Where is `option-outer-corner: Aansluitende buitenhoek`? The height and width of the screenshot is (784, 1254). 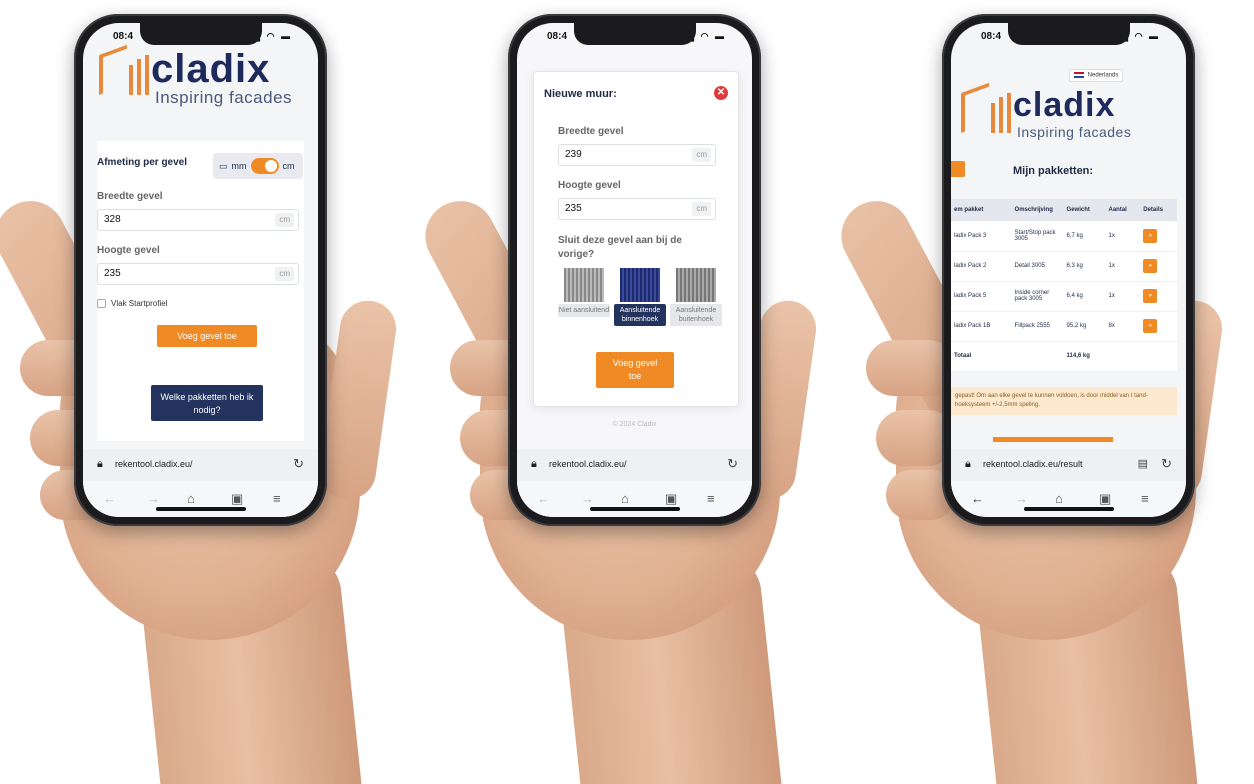 option-outer-corner: Aansluitende buitenhoek is located at coordinates (696, 297).